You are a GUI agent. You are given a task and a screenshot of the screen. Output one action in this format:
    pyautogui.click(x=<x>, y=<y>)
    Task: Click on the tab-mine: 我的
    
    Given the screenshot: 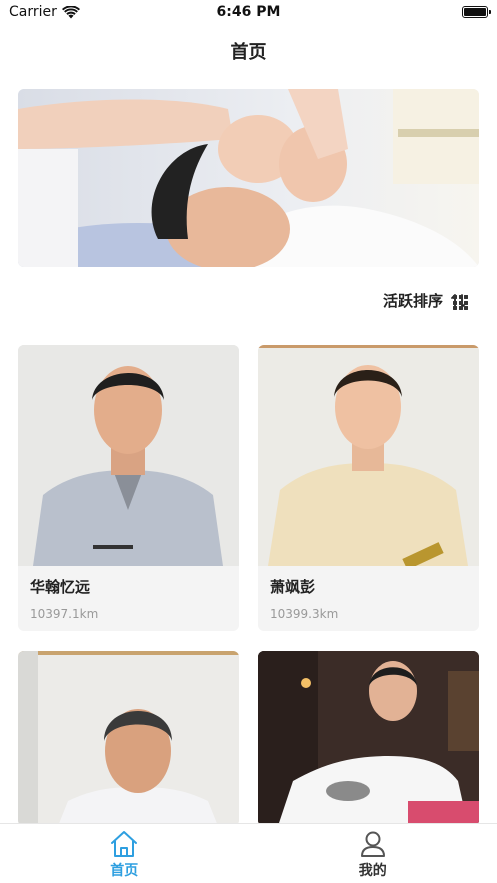 What is the action you would take?
    pyautogui.click(x=373, y=853)
    